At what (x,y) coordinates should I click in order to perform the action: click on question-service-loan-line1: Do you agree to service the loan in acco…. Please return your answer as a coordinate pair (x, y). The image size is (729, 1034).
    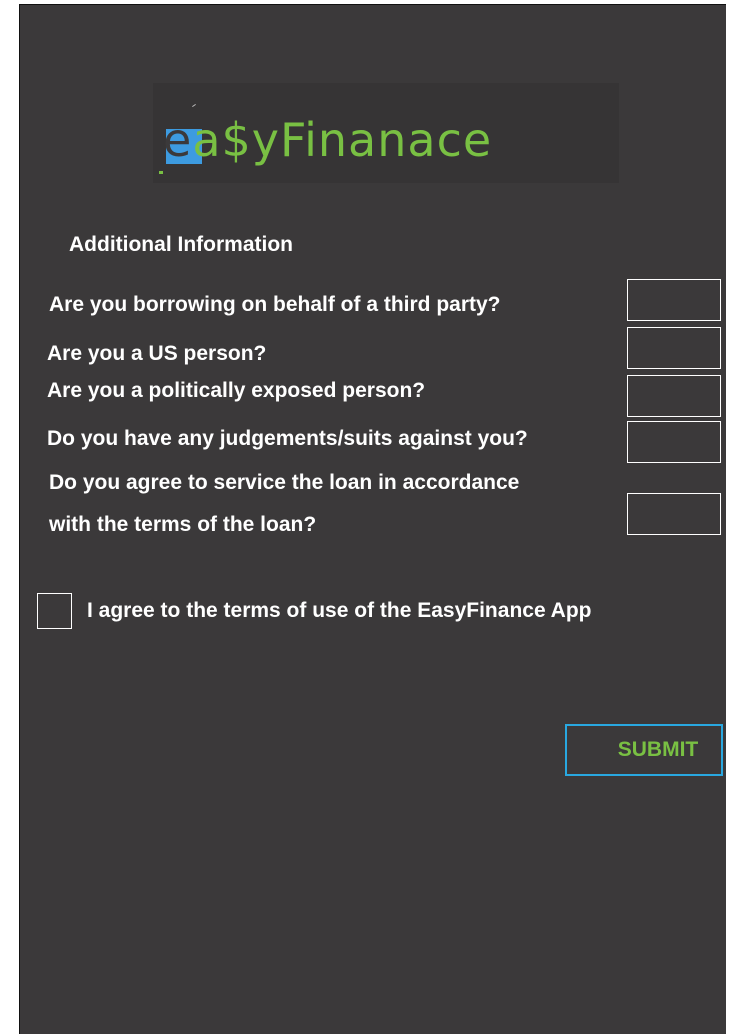
    Looking at the image, I should click on (284, 482).